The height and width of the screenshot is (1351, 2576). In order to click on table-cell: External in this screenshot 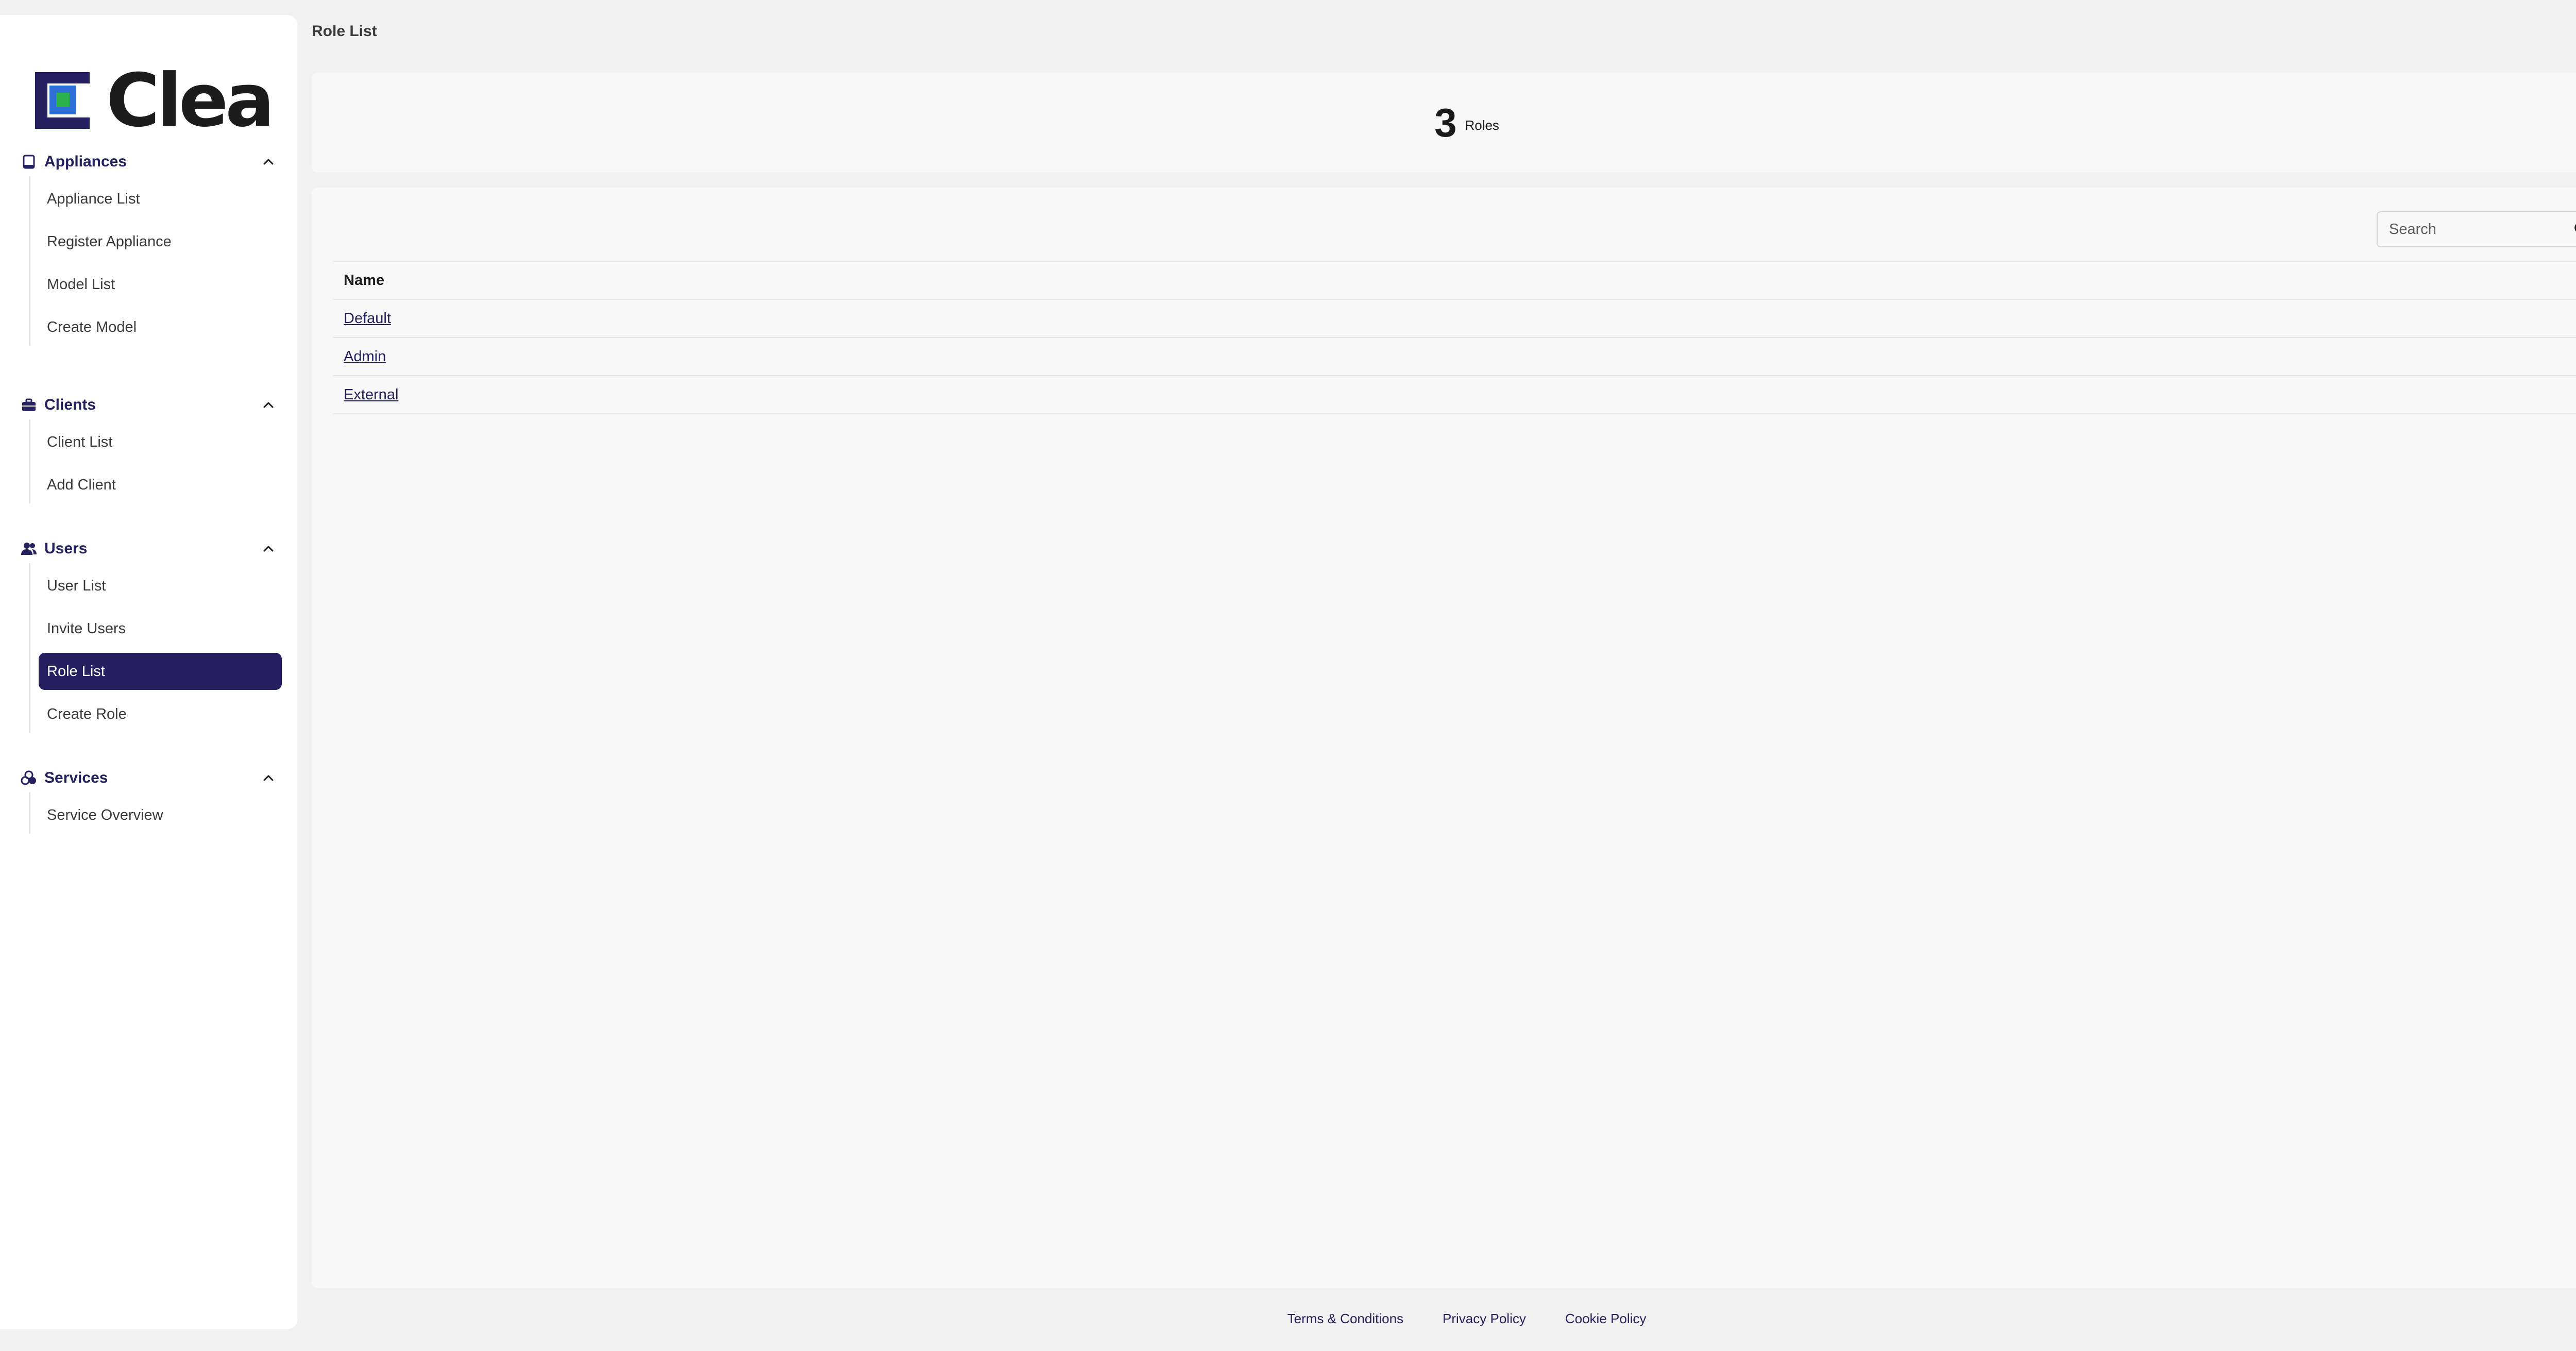, I will do `click(1454, 394)`.